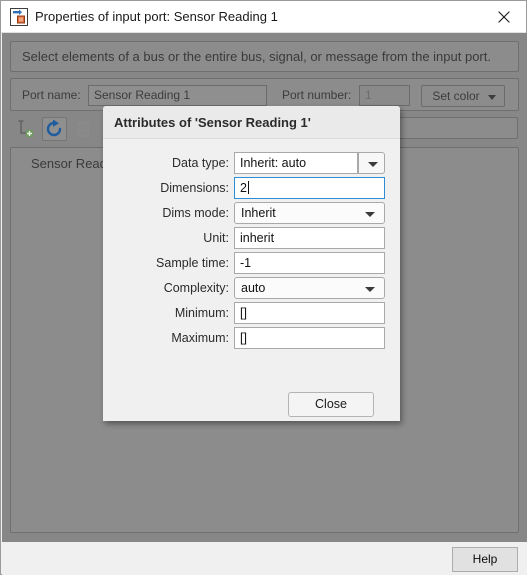  Describe the element at coordinates (317, 95) in the screenshot. I see `port-number-label: Port number:` at that location.